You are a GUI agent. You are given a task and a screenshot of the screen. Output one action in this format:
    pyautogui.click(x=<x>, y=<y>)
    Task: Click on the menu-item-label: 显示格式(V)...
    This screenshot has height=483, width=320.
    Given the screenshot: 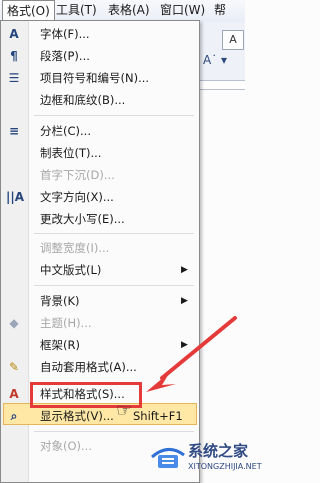 What is the action you would take?
    pyautogui.click(x=77, y=416)
    